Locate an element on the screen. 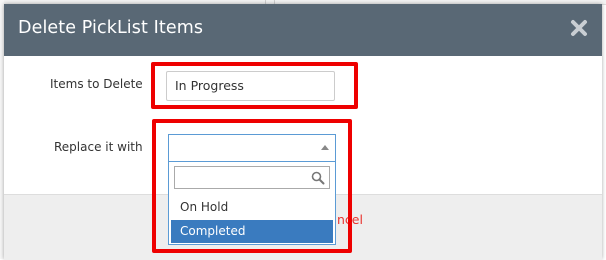  close-icon is located at coordinates (579, 28).